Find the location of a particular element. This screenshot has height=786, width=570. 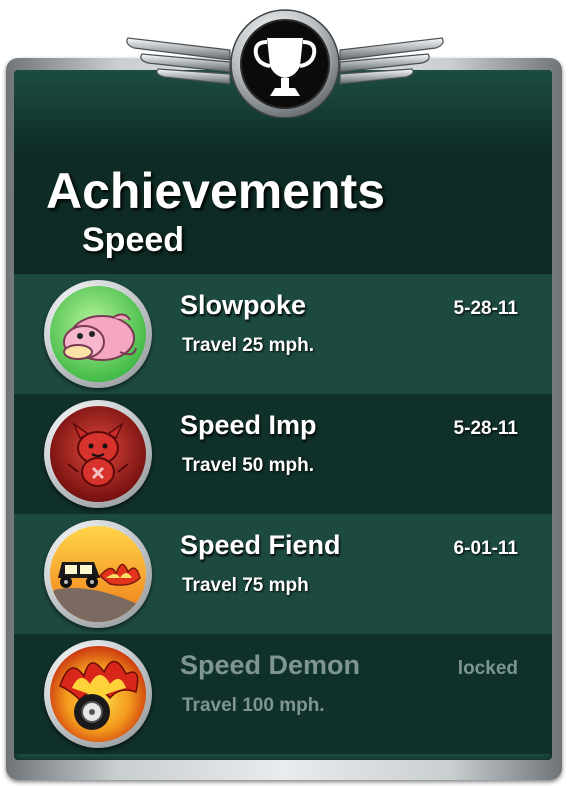

achievement-row-speed-demon: Speed Demon locked Travel 100 mph. is located at coordinates (283, 694).